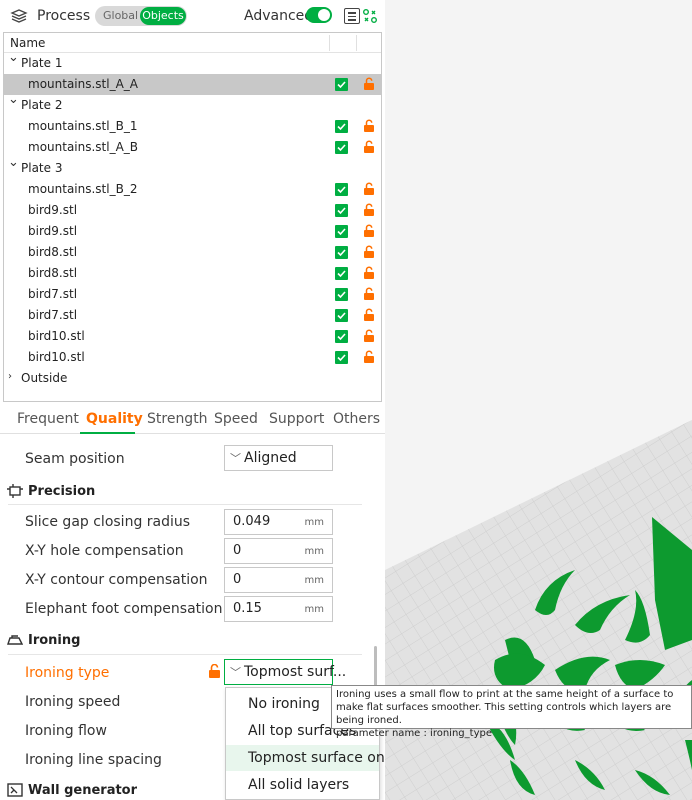 This screenshot has width=692, height=800. I want to click on mode-objects-option: Objects, so click(163, 16).